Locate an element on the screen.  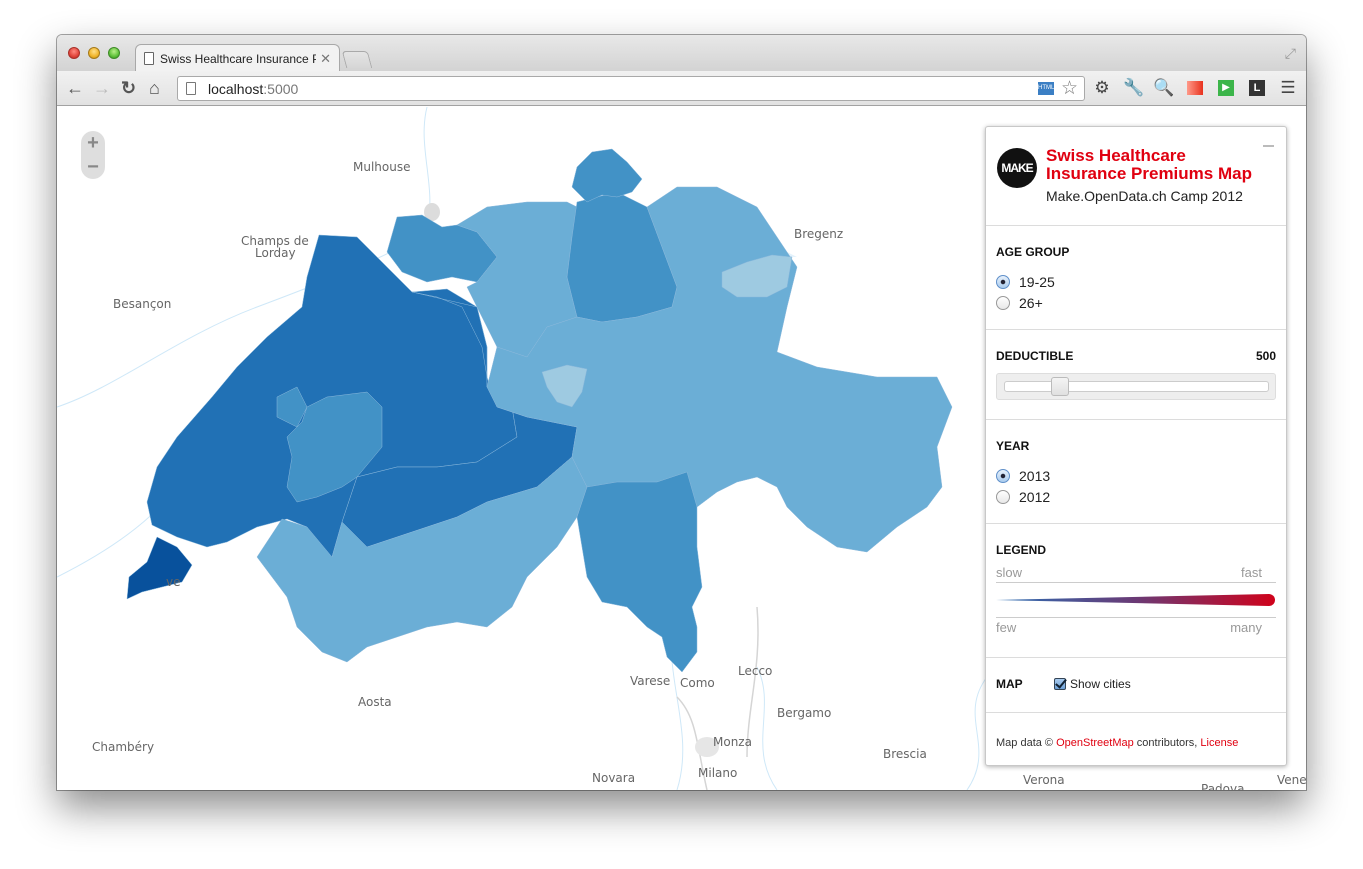
year-section: YEAR 2013 2012 is located at coordinates (1136, 472).